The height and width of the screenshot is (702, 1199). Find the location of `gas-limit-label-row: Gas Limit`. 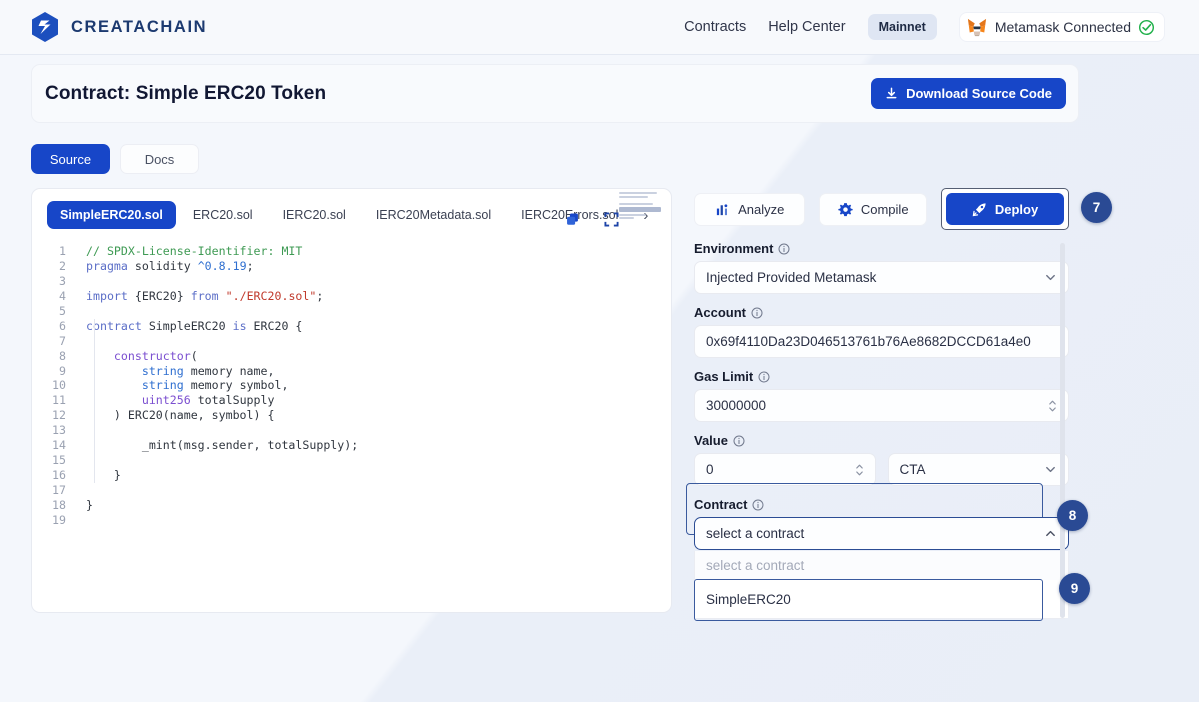

gas-limit-label-row: Gas Limit is located at coordinates (881, 376).